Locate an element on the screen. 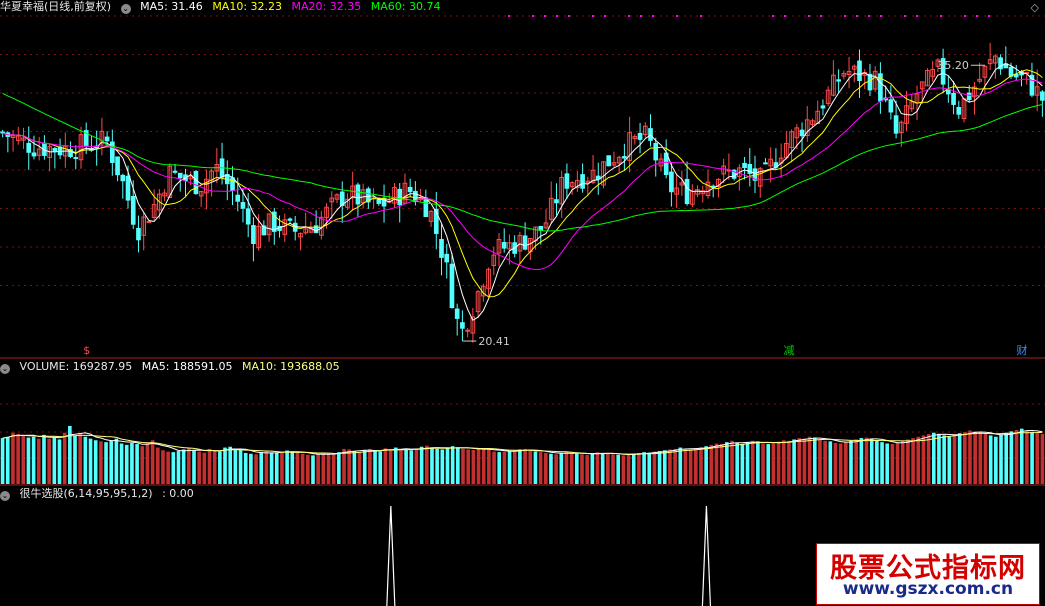 This screenshot has width=1045, height=606. event-marker: $ is located at coordinates (86, 350).